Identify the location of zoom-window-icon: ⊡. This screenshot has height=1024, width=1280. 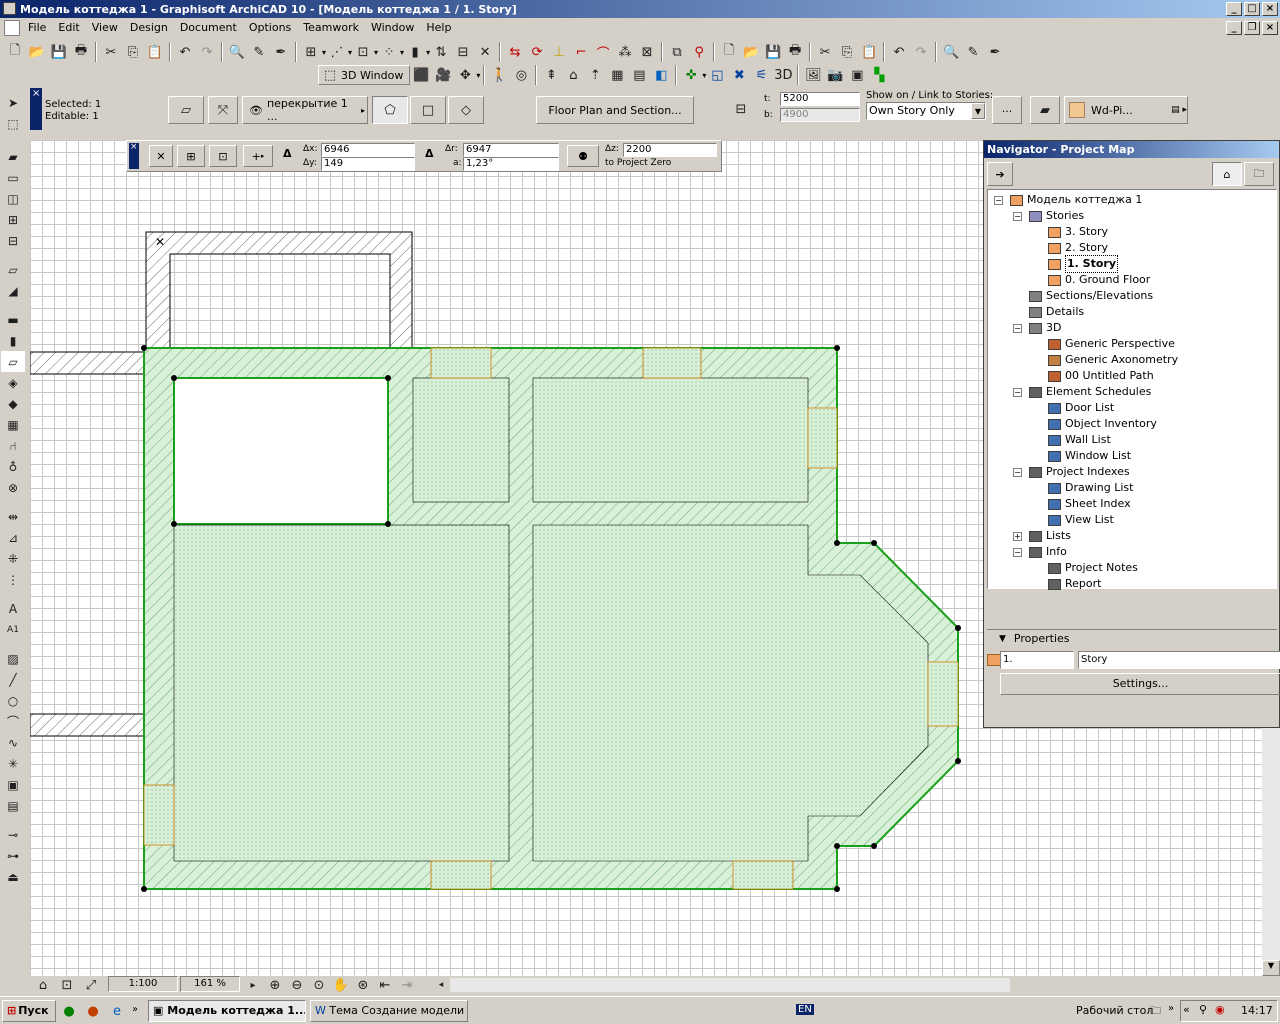
(67, 985).